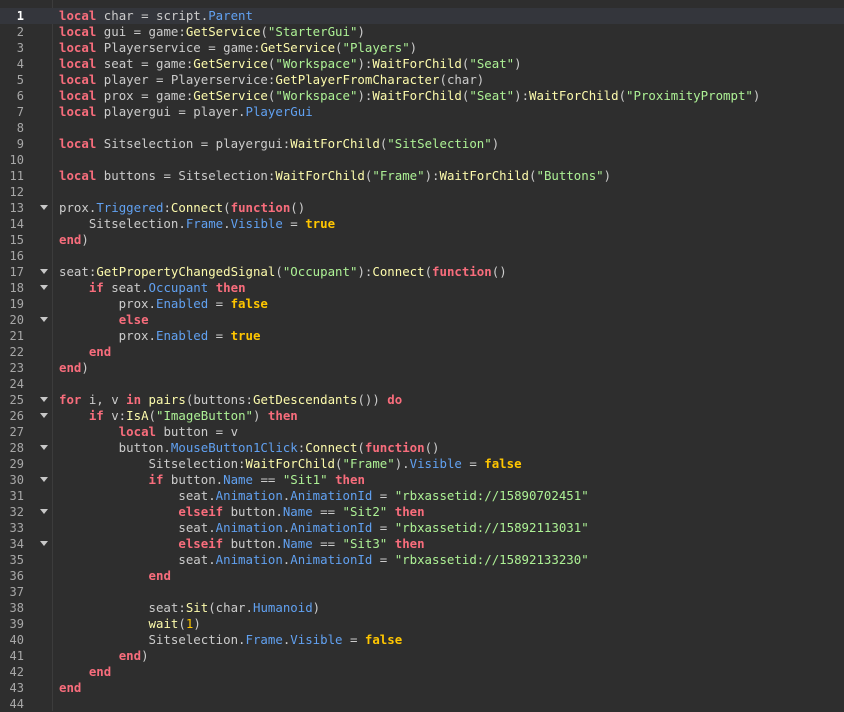  Describe the element at coordinates (104, 320) in the screenshot. I see `code-text: else` at that location.